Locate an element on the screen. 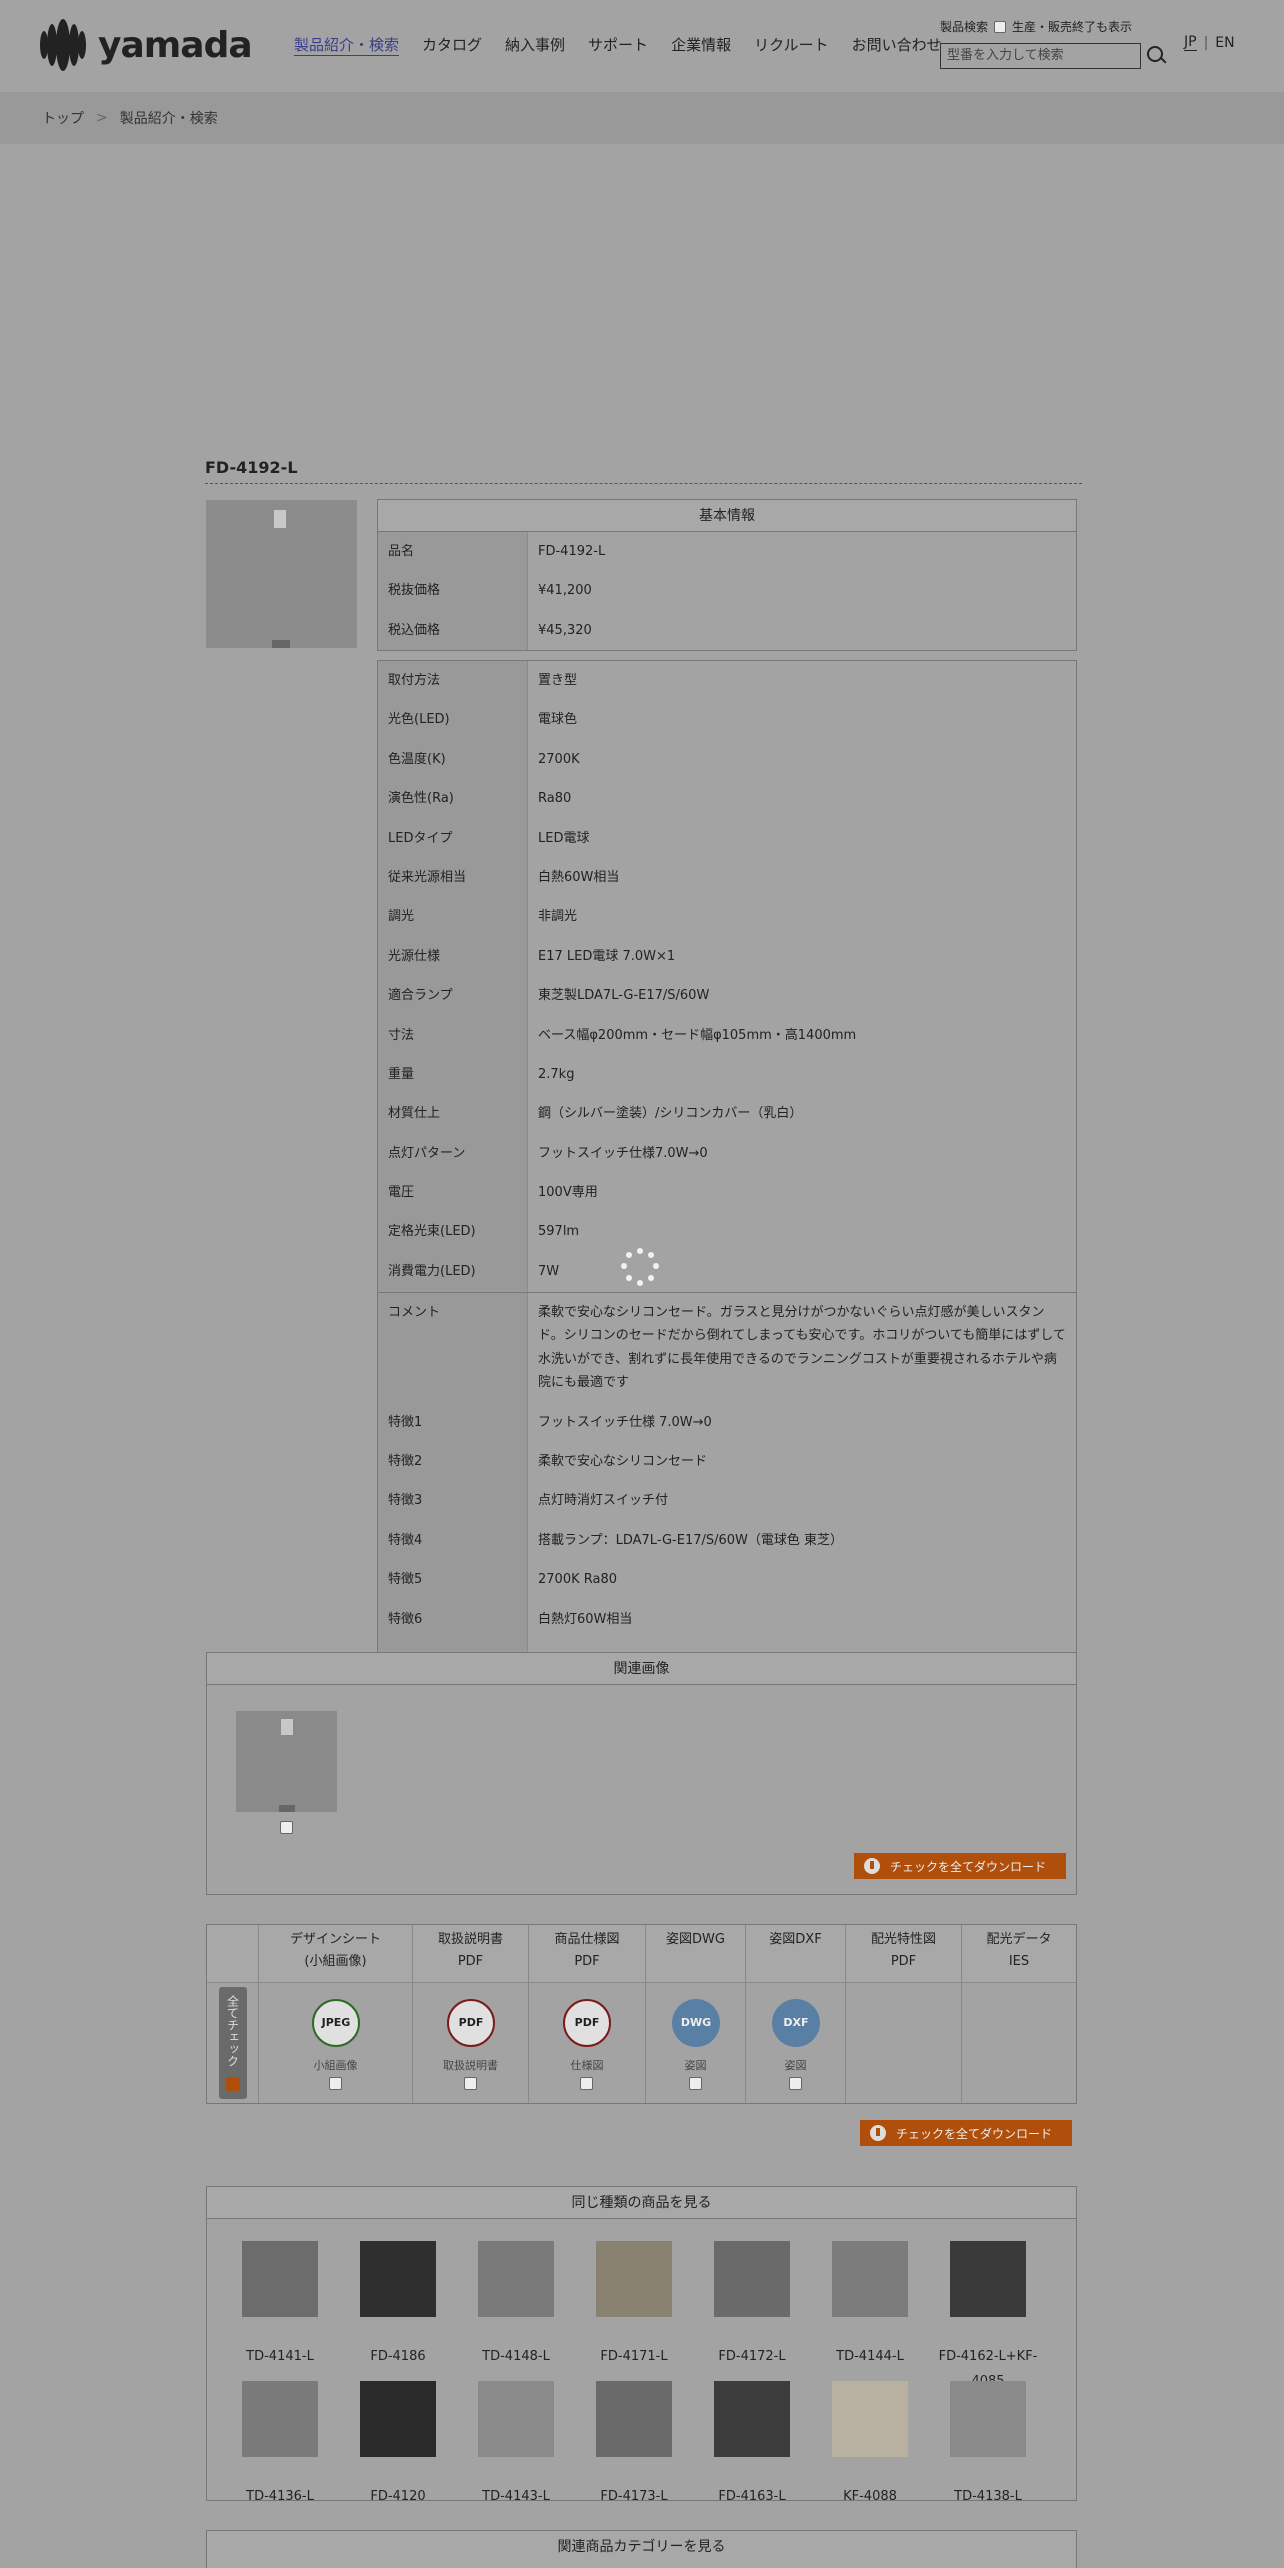  breadcrumb-current: 製品紹介・検索 is located at coordinates (168, 119).